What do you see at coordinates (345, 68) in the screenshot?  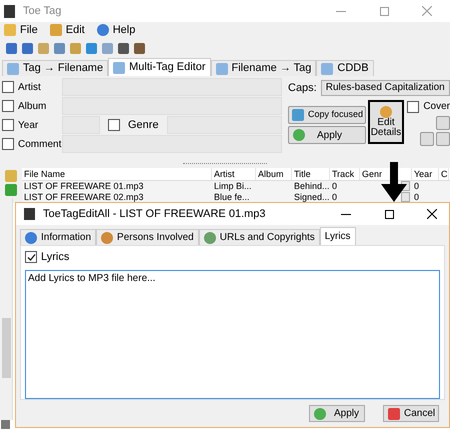 I see `tab: CDDB` at bounding box center [345, 68].